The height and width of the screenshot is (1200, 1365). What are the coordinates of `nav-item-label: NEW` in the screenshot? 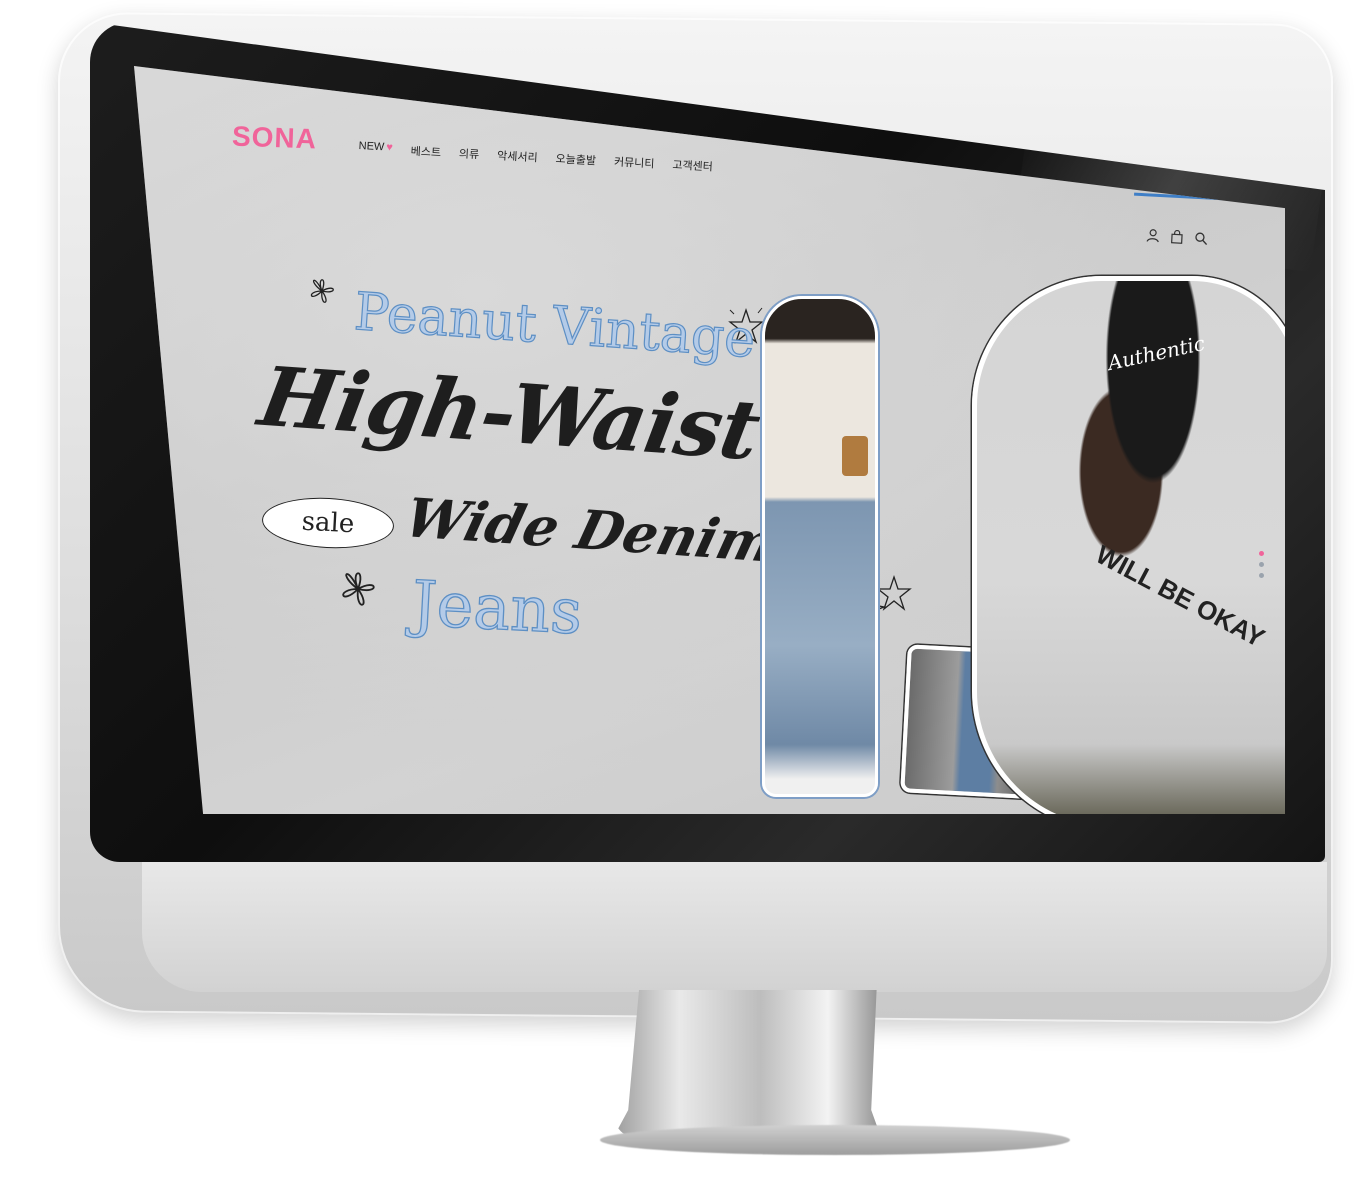 It's located at (371, 147).